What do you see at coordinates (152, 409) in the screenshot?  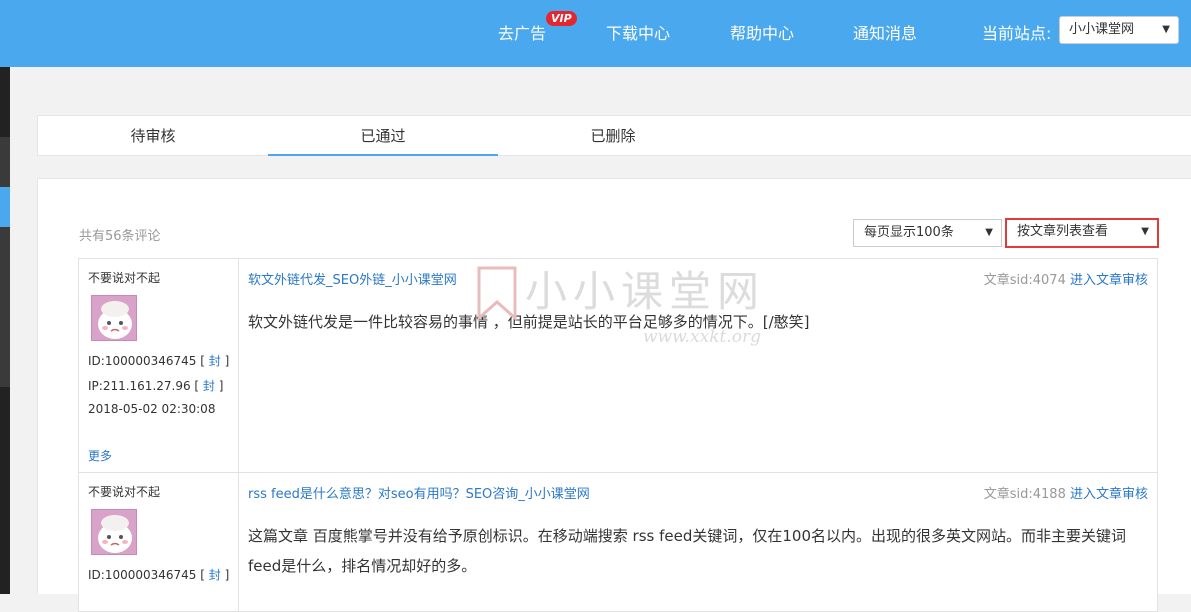 I see `comment-time: 2018-05-02 02:30:08` at bounding box center [152, 409].